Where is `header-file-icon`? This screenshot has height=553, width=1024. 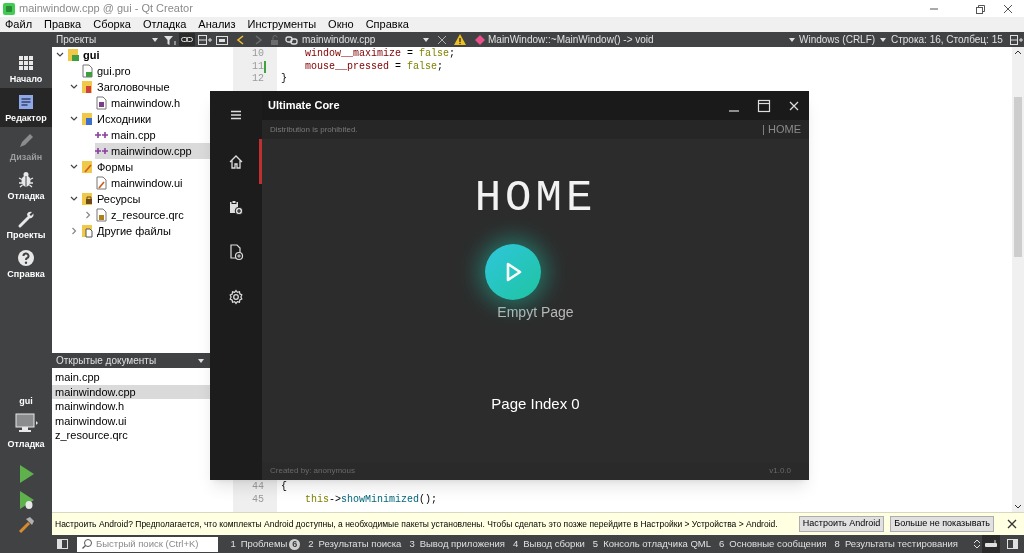
header-file-icon is located at coordinates (101, 103).